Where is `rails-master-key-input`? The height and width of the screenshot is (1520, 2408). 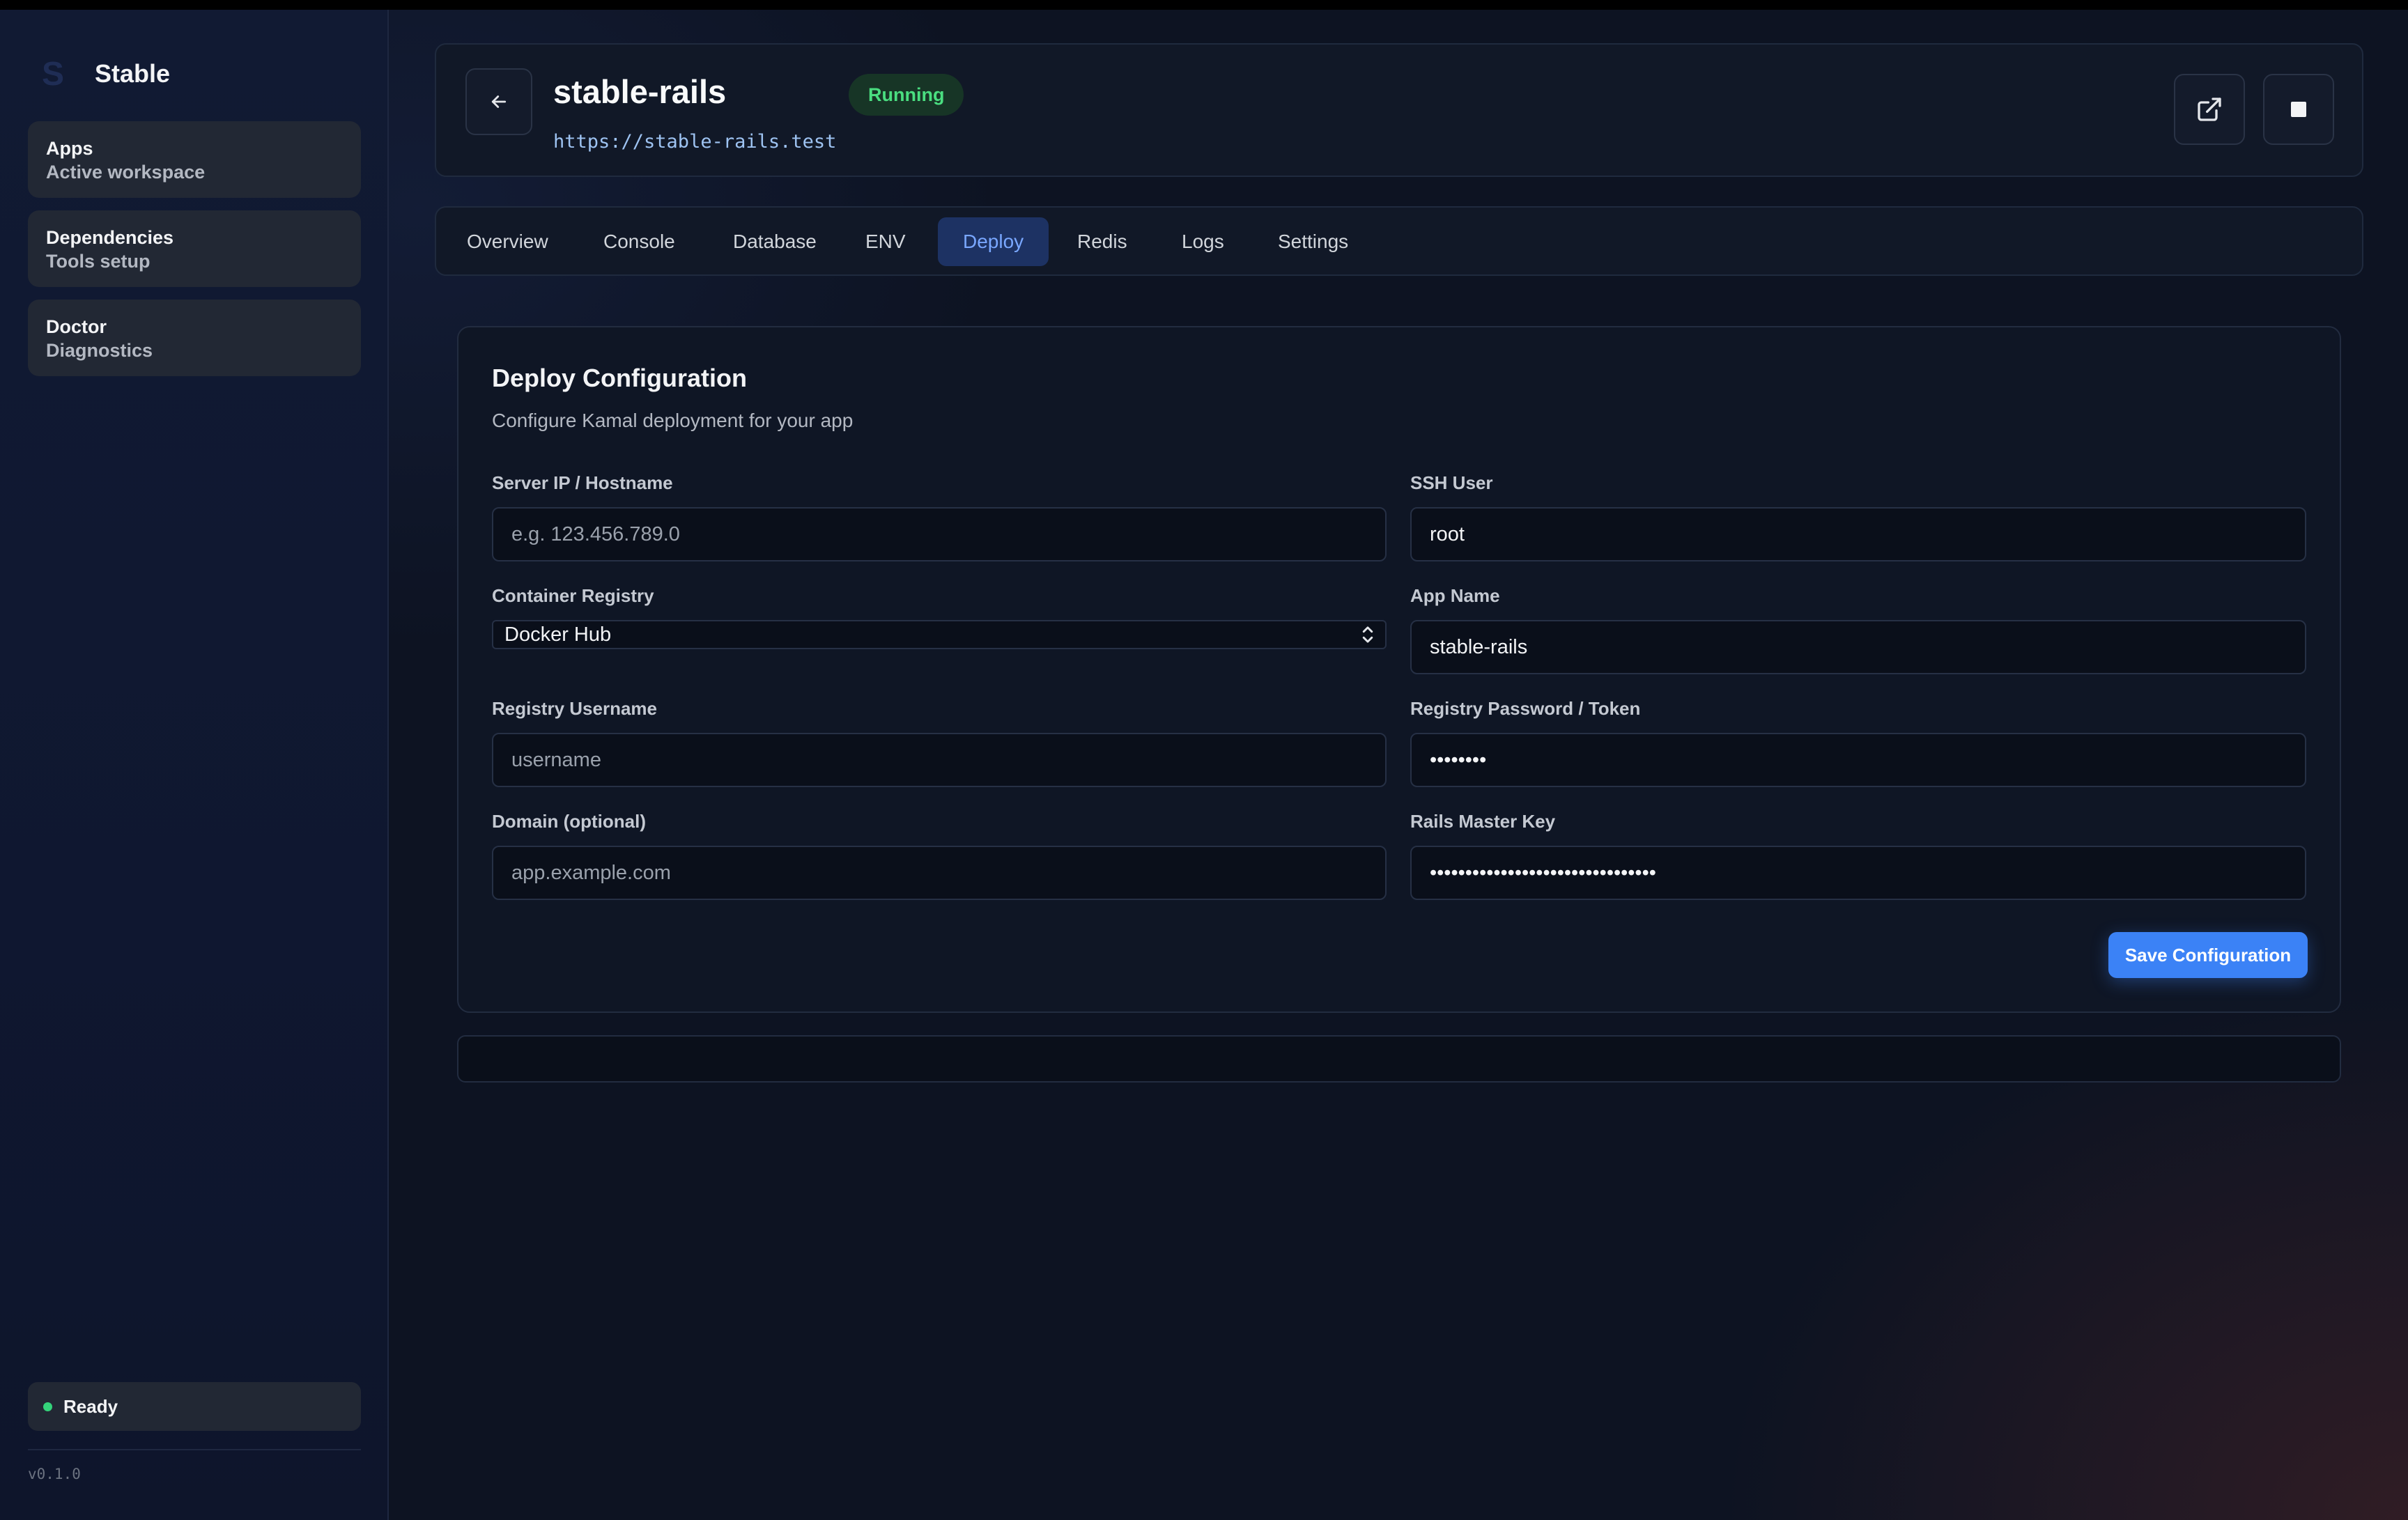
rails-master-key-input is located at coordinates (1858, 873).